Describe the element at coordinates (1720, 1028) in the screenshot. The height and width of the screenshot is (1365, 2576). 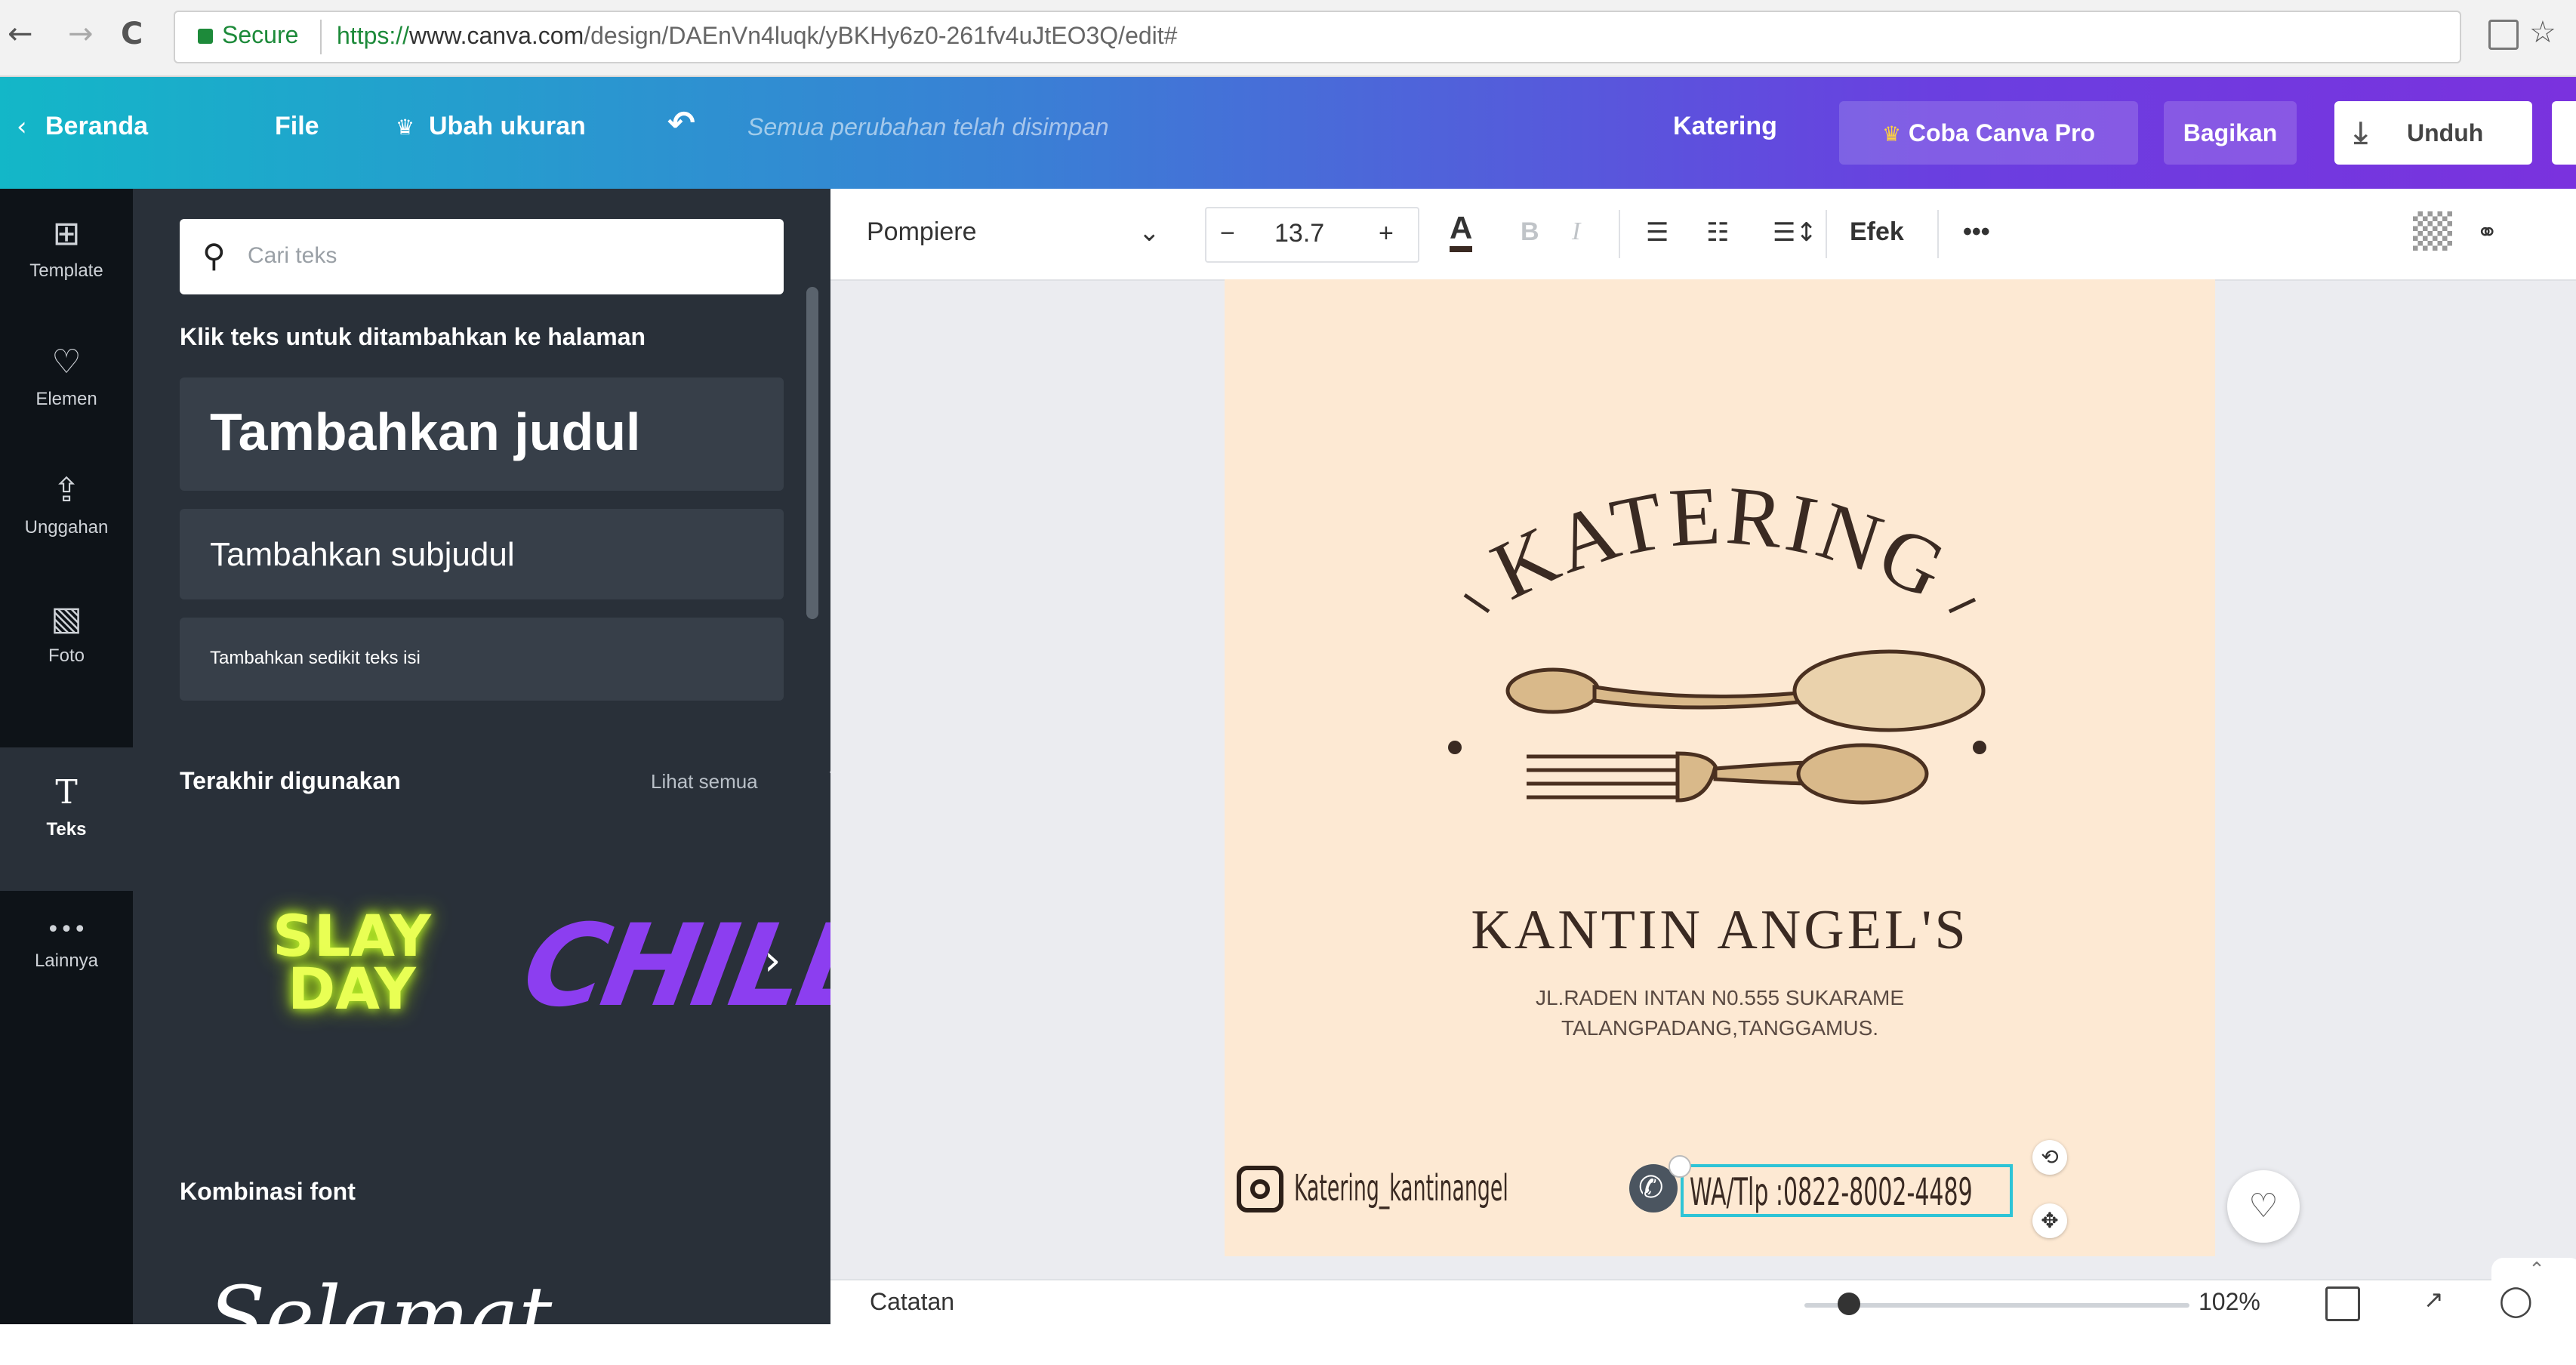
I see `address-line-2: TALANGPADANG,TANGGAMUS.` at that location.